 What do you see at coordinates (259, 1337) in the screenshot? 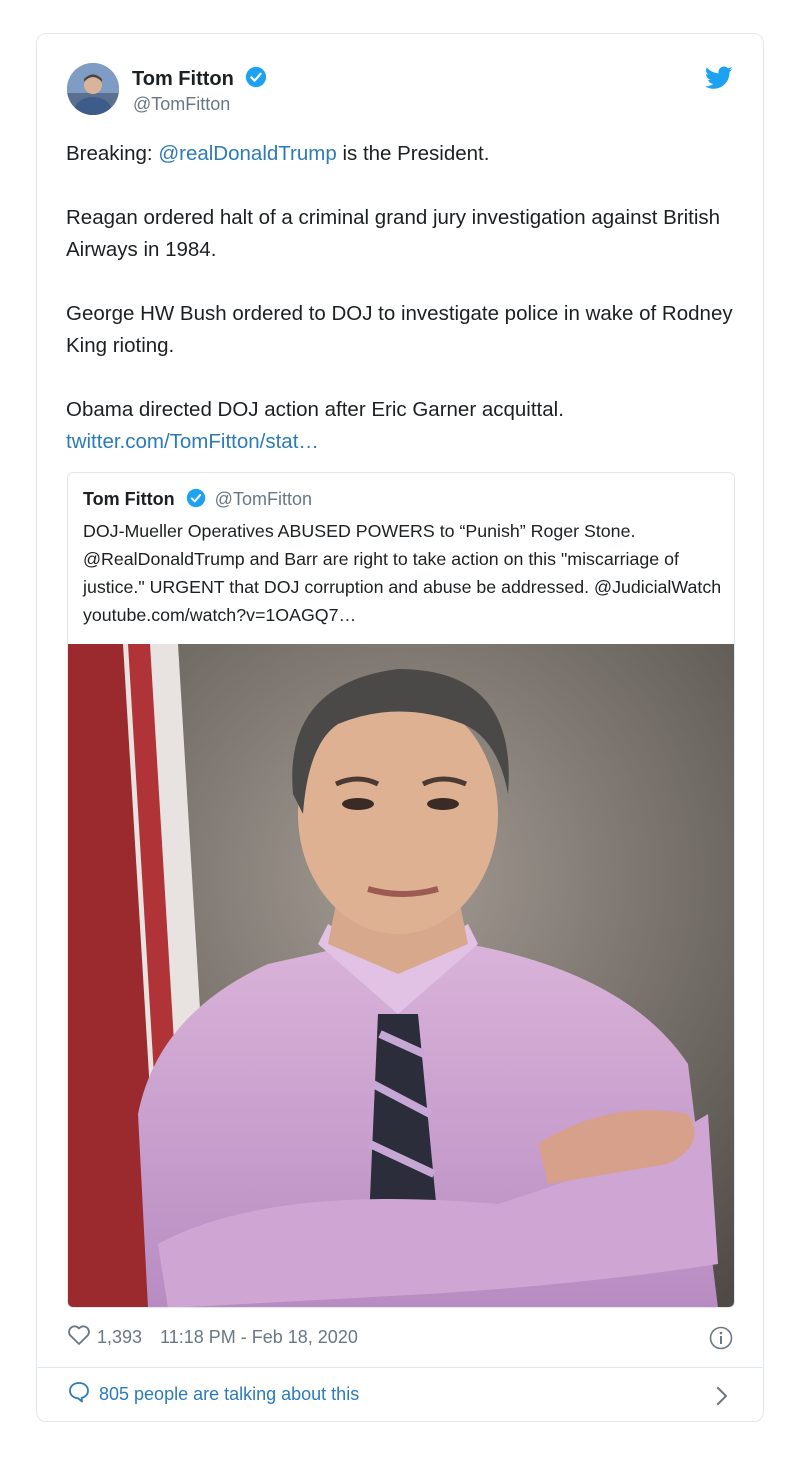
I see `timestamp: 11:18 PM - Feb 18, 2020` at bounding box center [259, 1337].